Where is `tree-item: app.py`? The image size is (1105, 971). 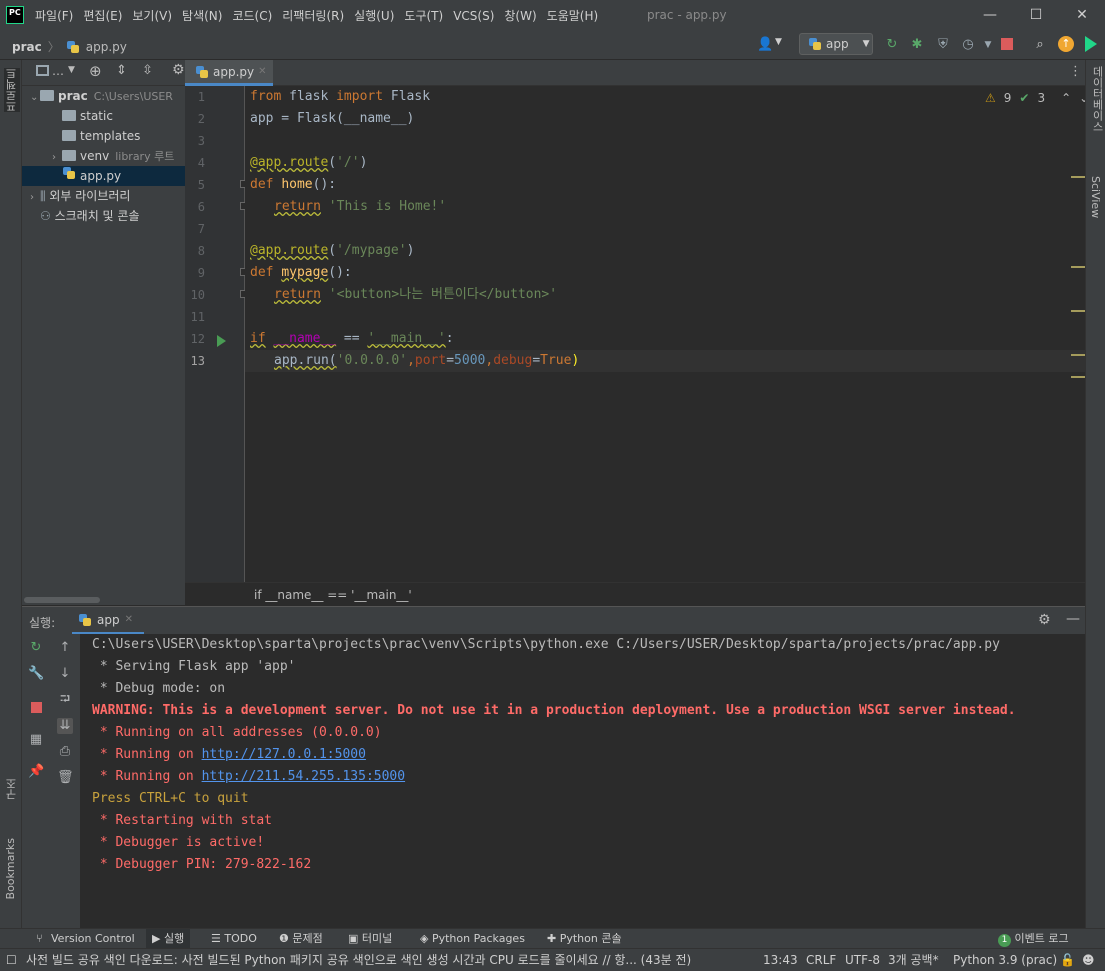
tree-item: app.py is located at coordinates (103, 176).